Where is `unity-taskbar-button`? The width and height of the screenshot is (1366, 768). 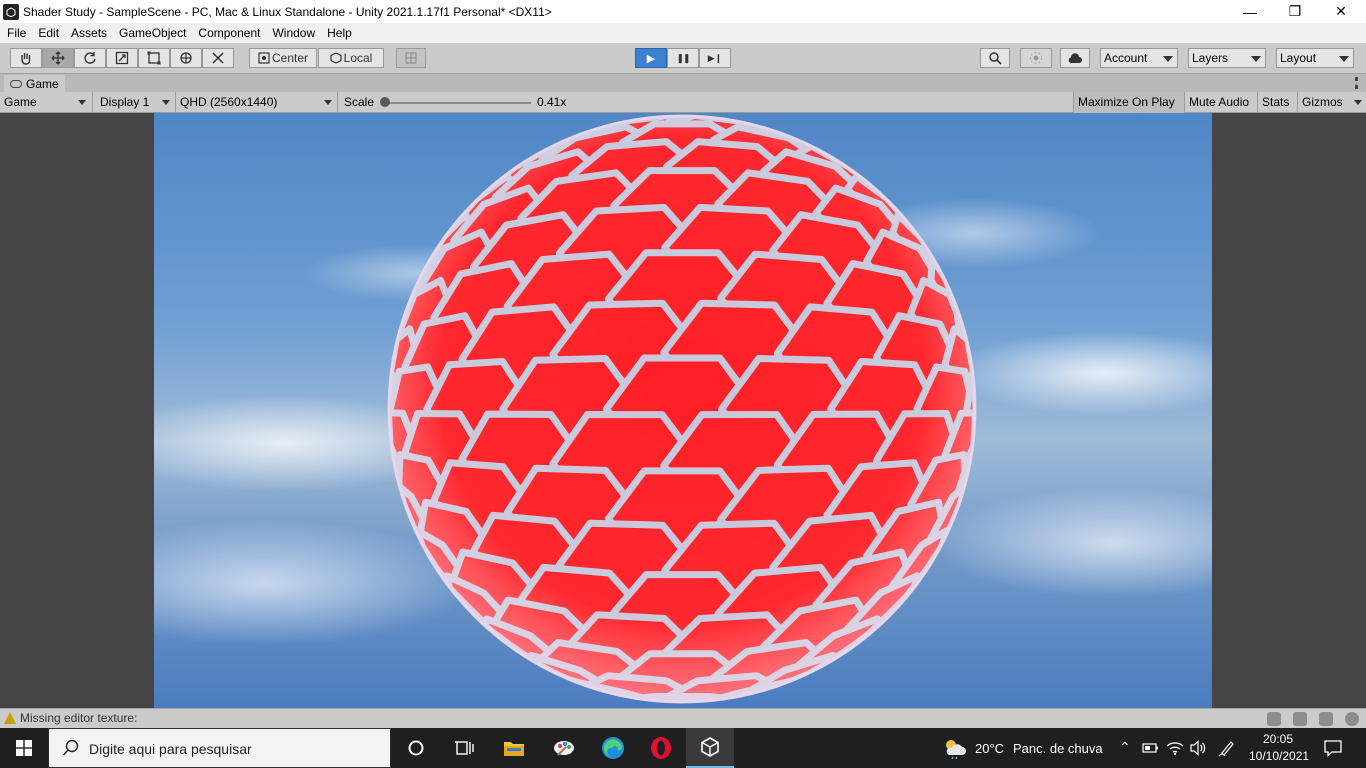 unity-taskbar-button is located at coordinates (710, 748).